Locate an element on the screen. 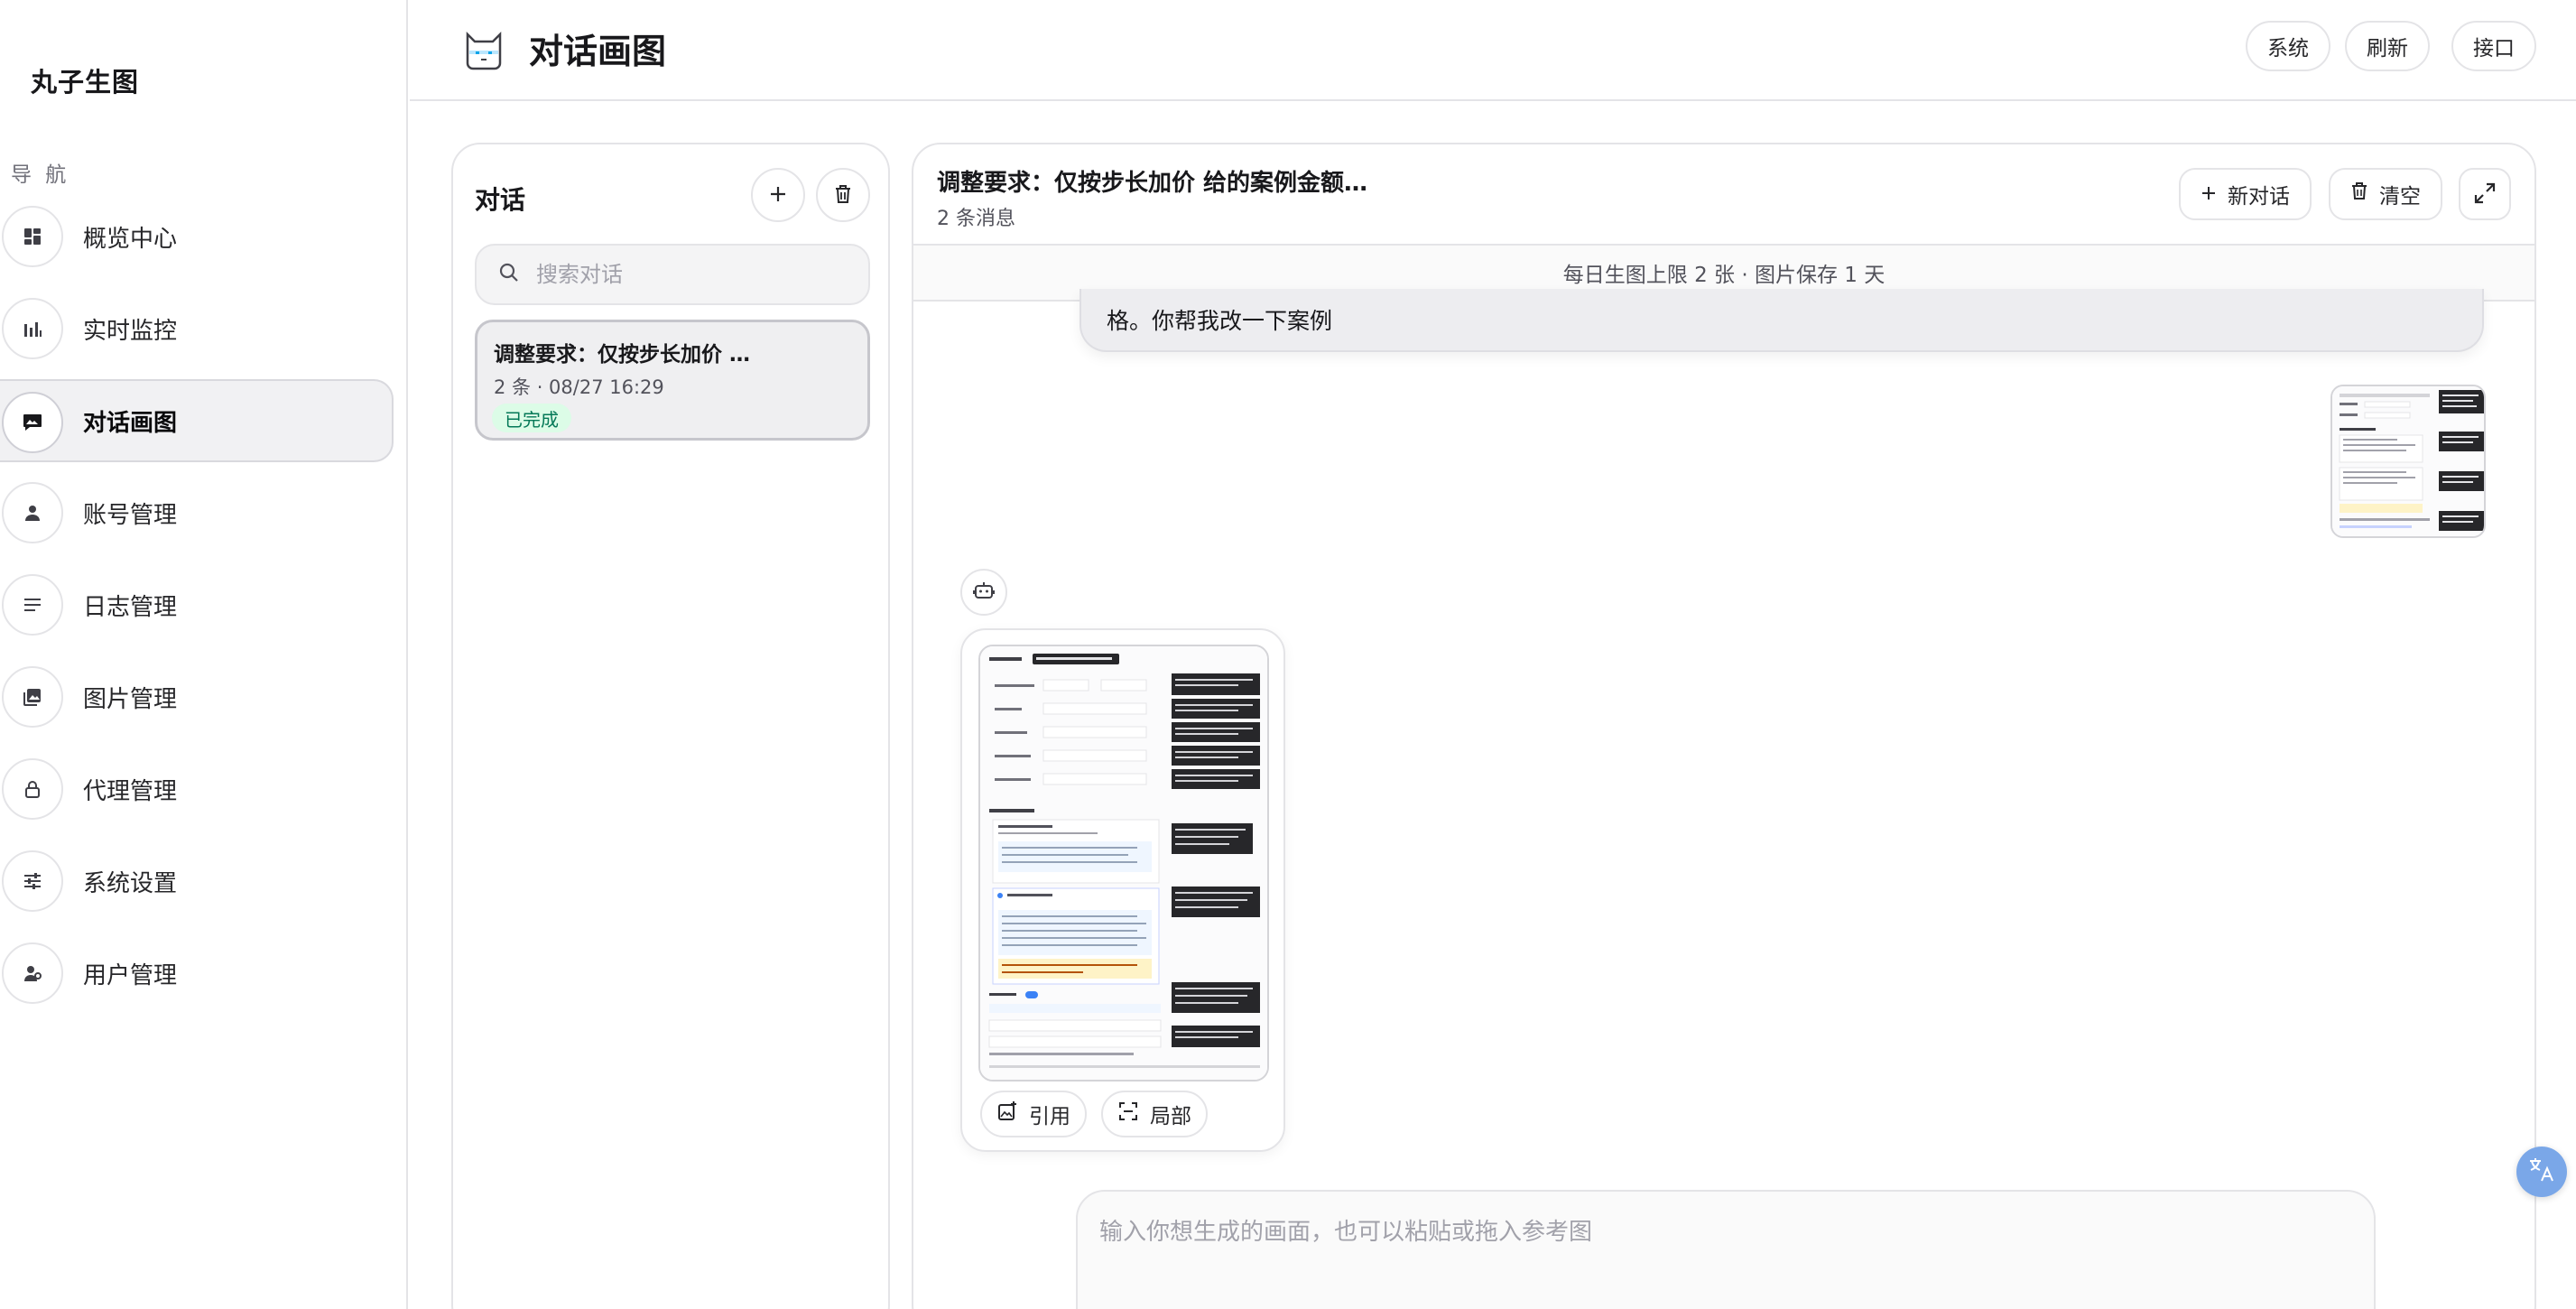 The width and height of the screenshot is (2576, 1309). new-conversation-button: 新对话 is located at coordinates (2245, 194).